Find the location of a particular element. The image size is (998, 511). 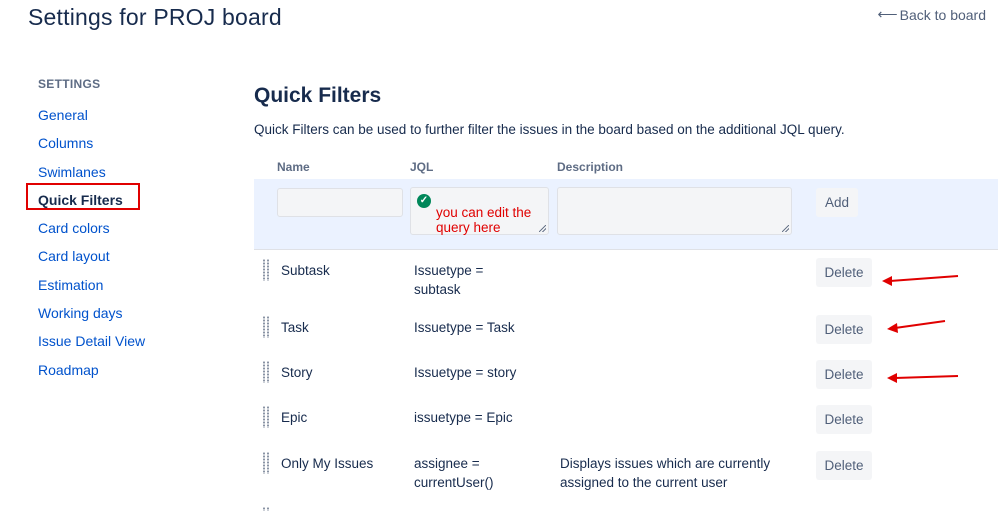

name-input is located at coordinates (340, 202).